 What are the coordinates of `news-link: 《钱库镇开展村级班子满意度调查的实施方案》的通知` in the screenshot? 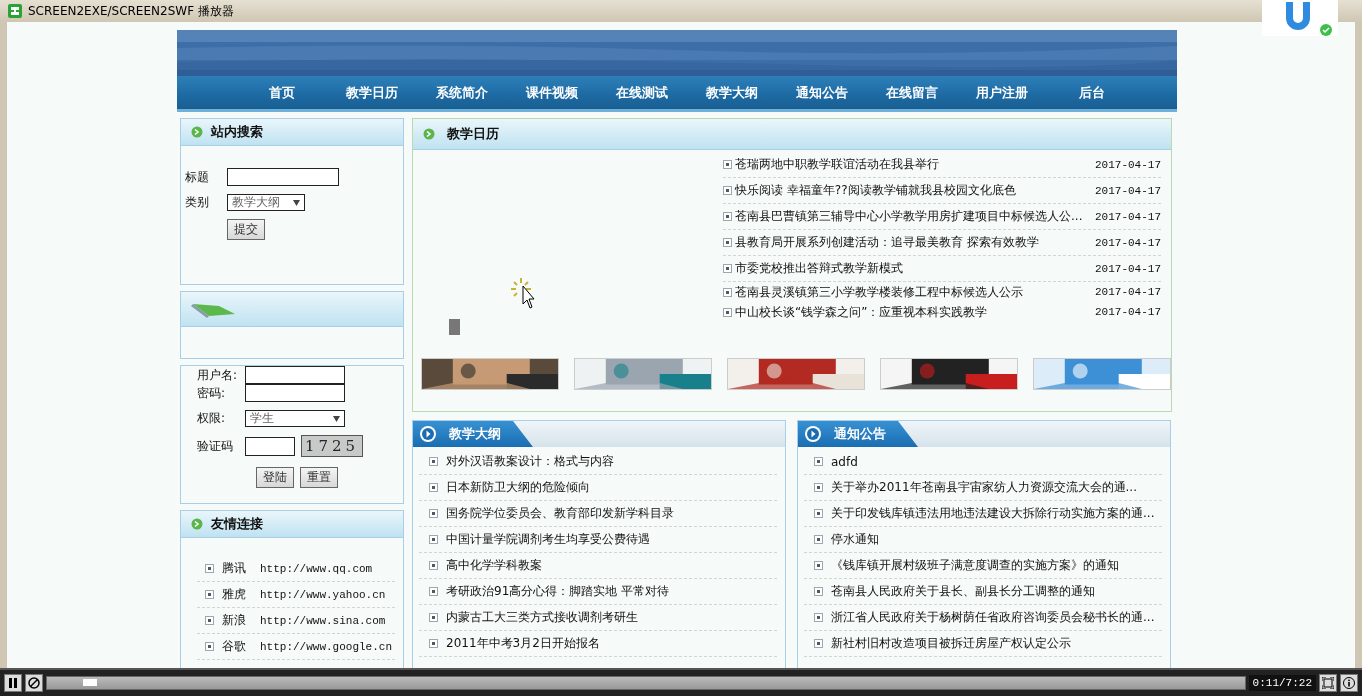 It's located at (975, 565).